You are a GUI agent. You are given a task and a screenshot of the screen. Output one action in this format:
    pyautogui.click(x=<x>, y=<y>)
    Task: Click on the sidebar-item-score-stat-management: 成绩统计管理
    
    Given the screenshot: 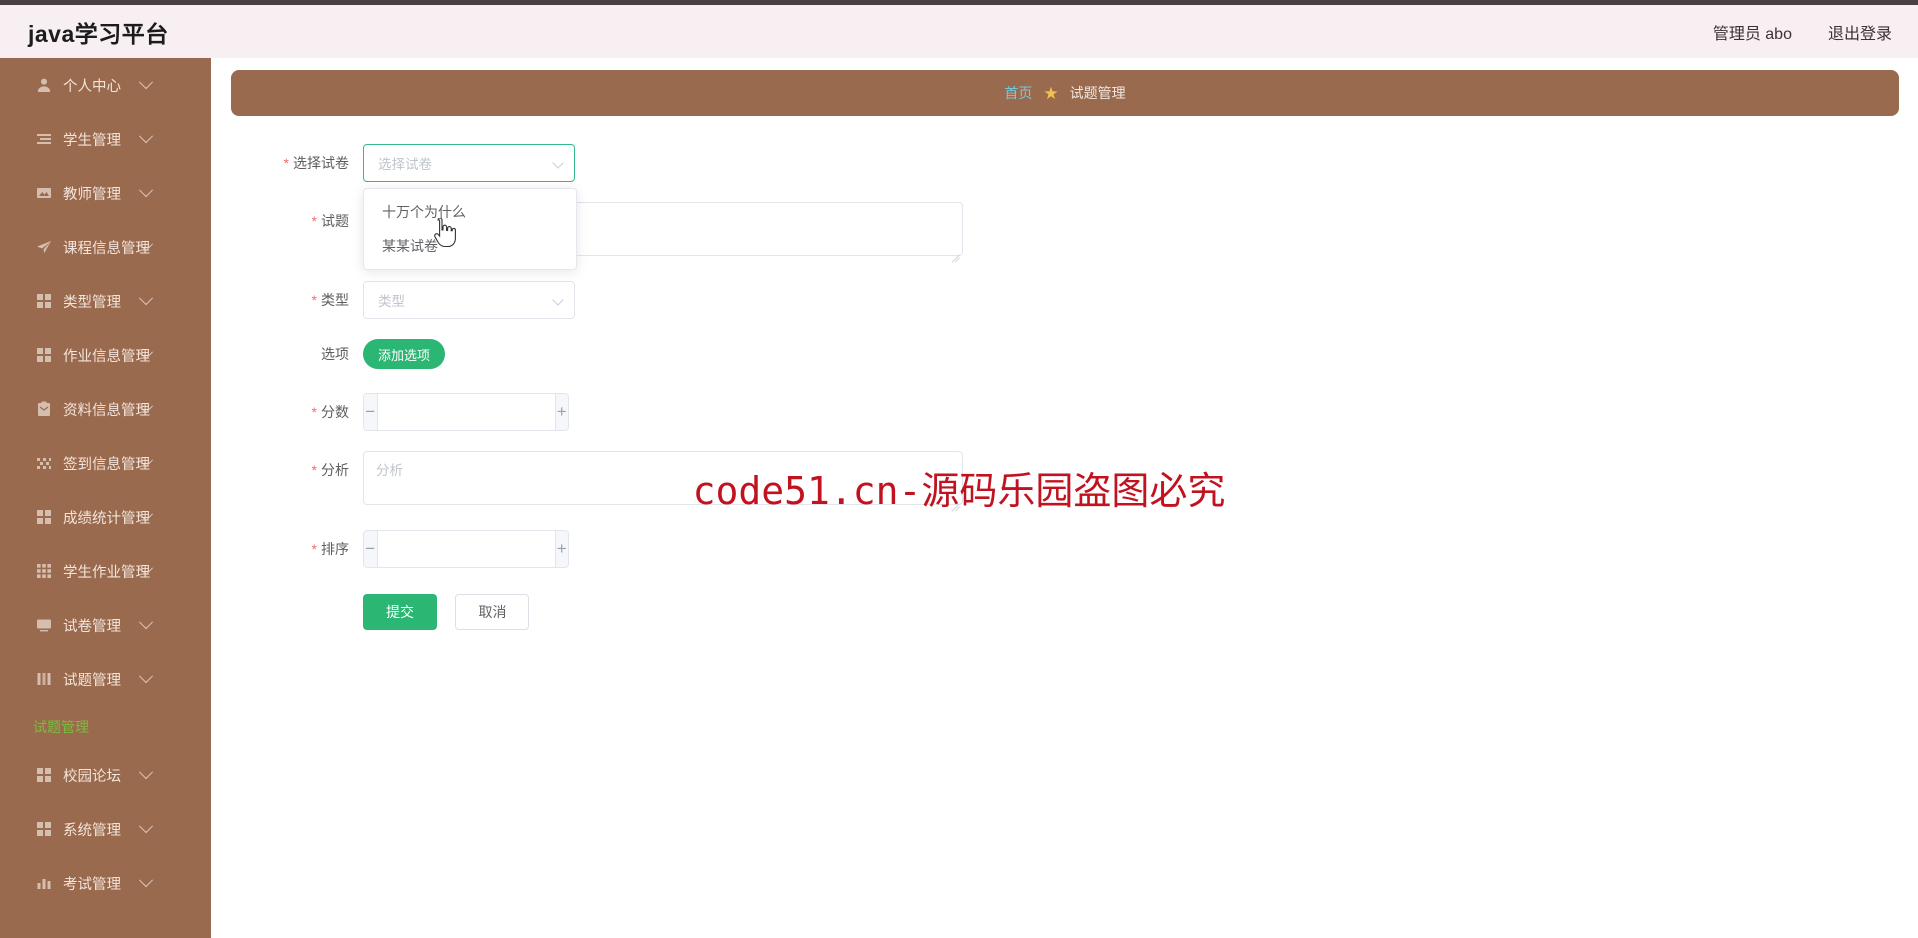 What is the action you would take?
    pyautogui.click(x=105, y=517)
    